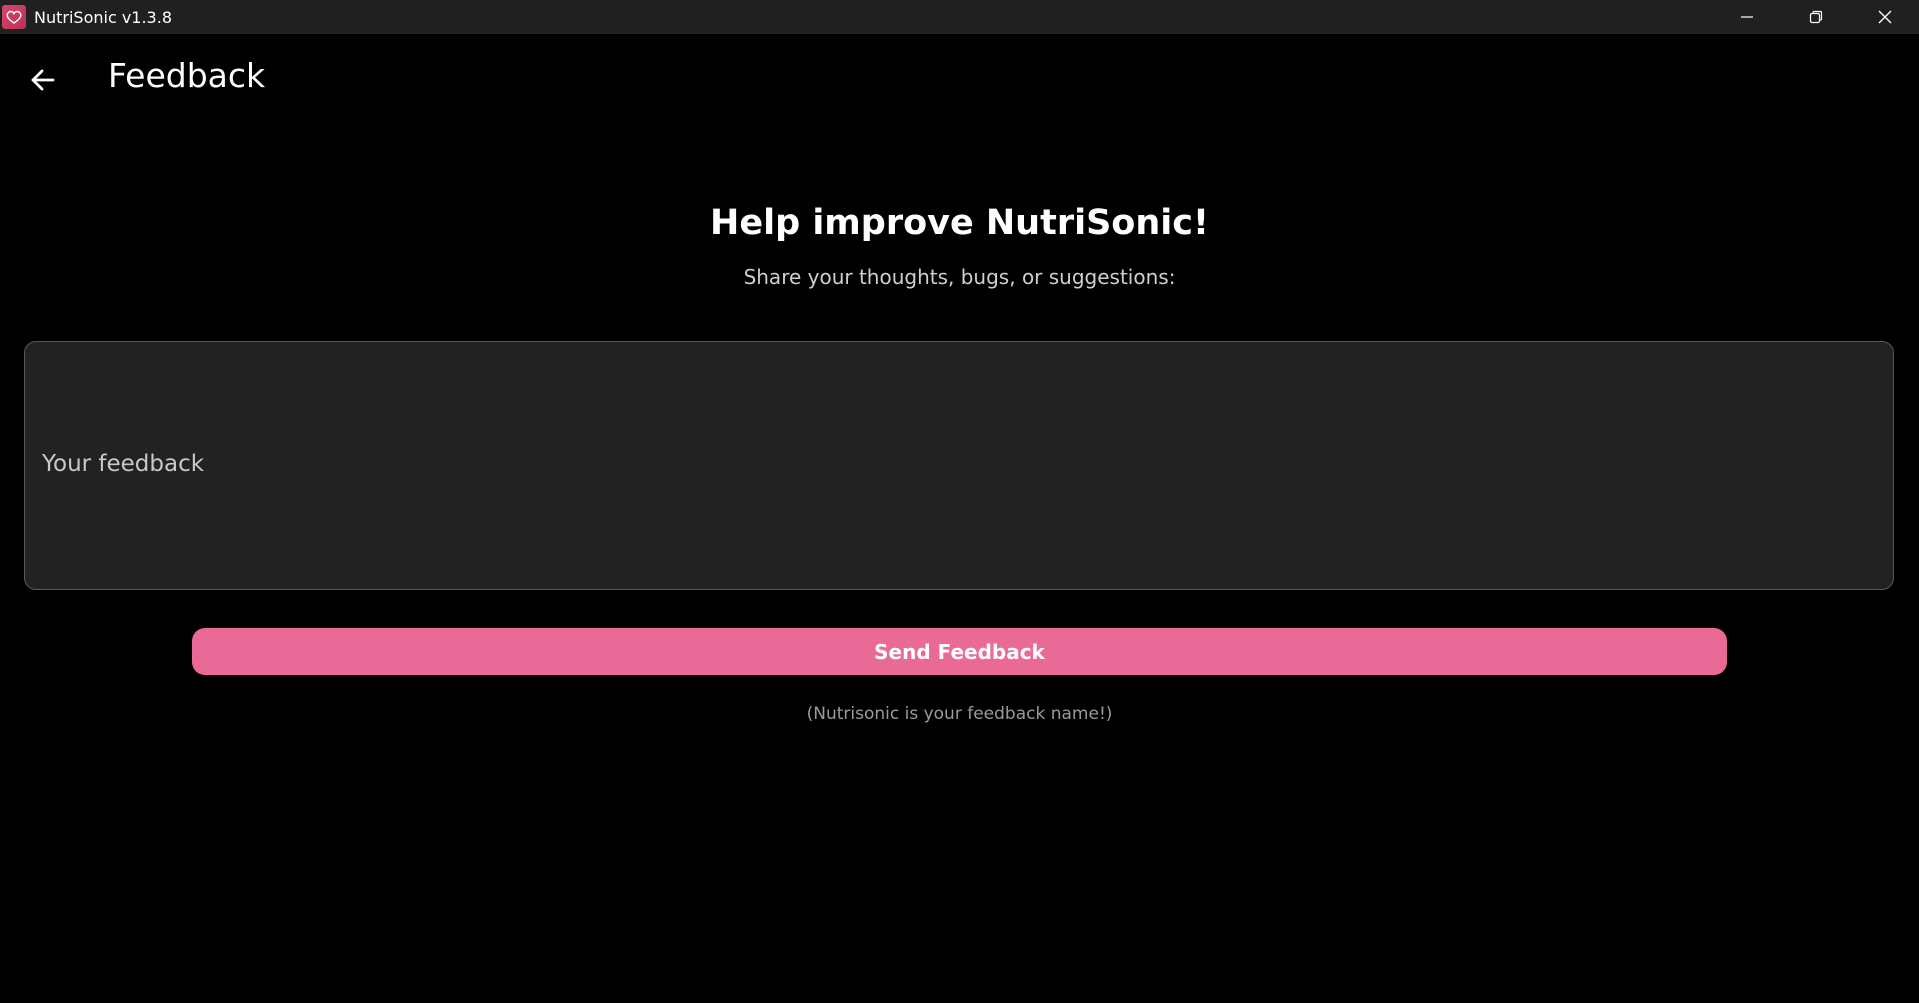 Image resolution: width=1919 pixels, height=1003 pixels. What do you see at coordinates (14, 17) in the screenshot?
I see `heart-app-icon` at bounding box center [14, 17].